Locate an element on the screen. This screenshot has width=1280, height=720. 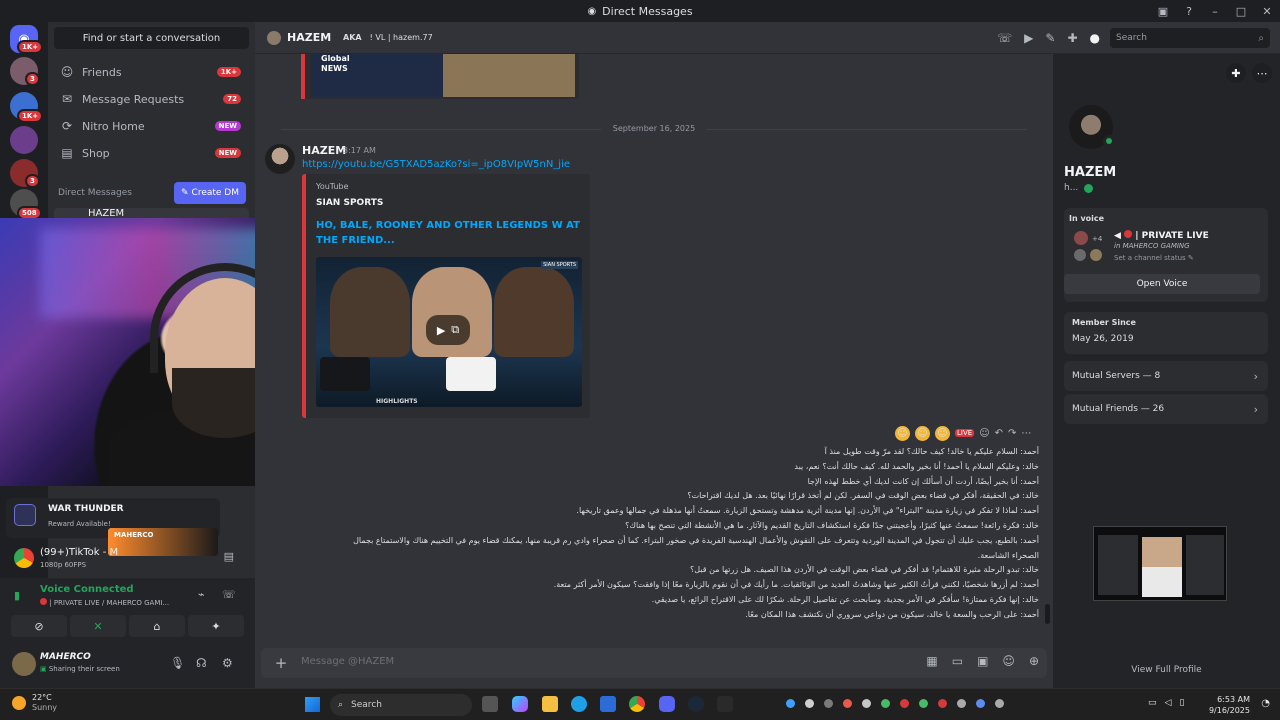
screen-share-preview is located at coordinates (1160, 563).